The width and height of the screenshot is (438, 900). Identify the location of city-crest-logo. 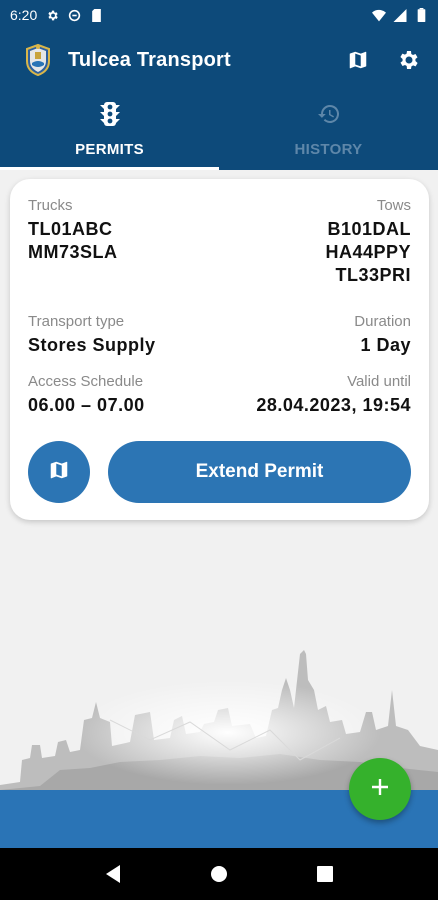
(38, 60).